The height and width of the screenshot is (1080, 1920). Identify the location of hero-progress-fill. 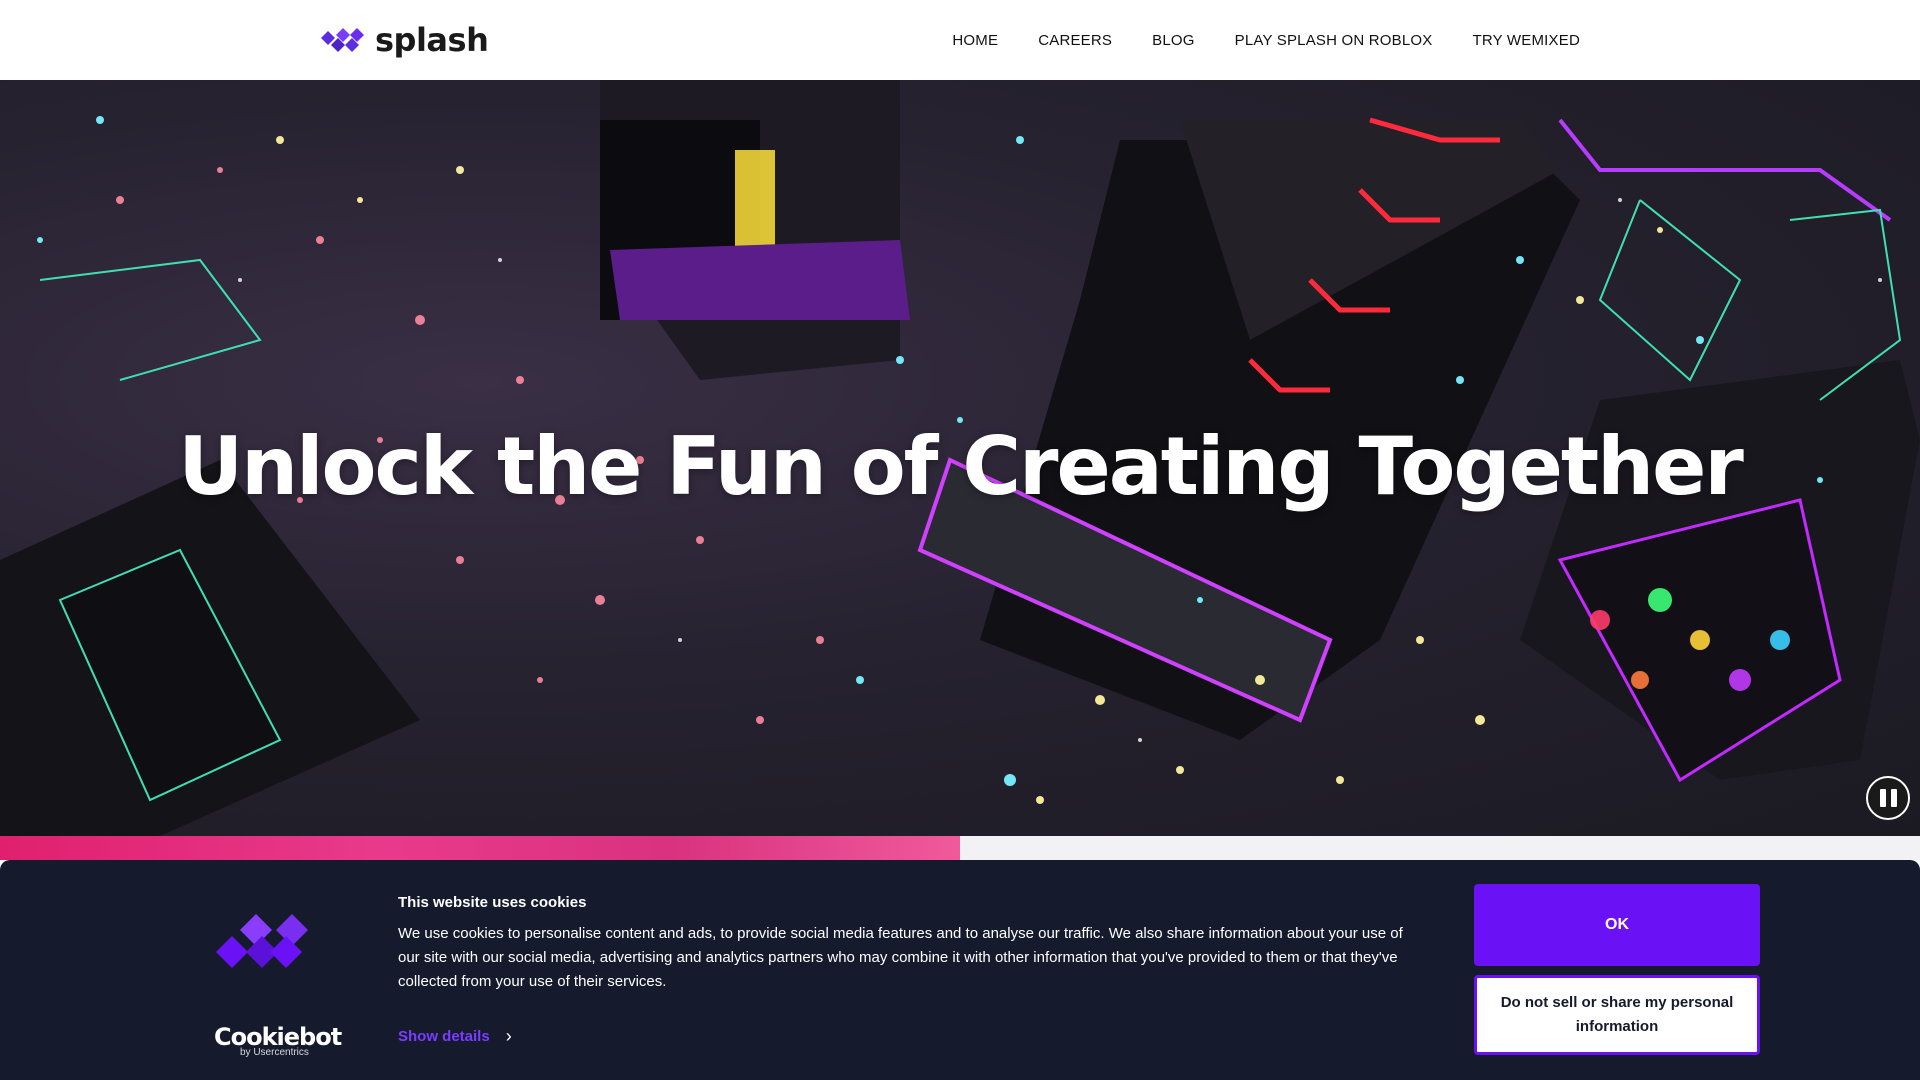
(480, 848).